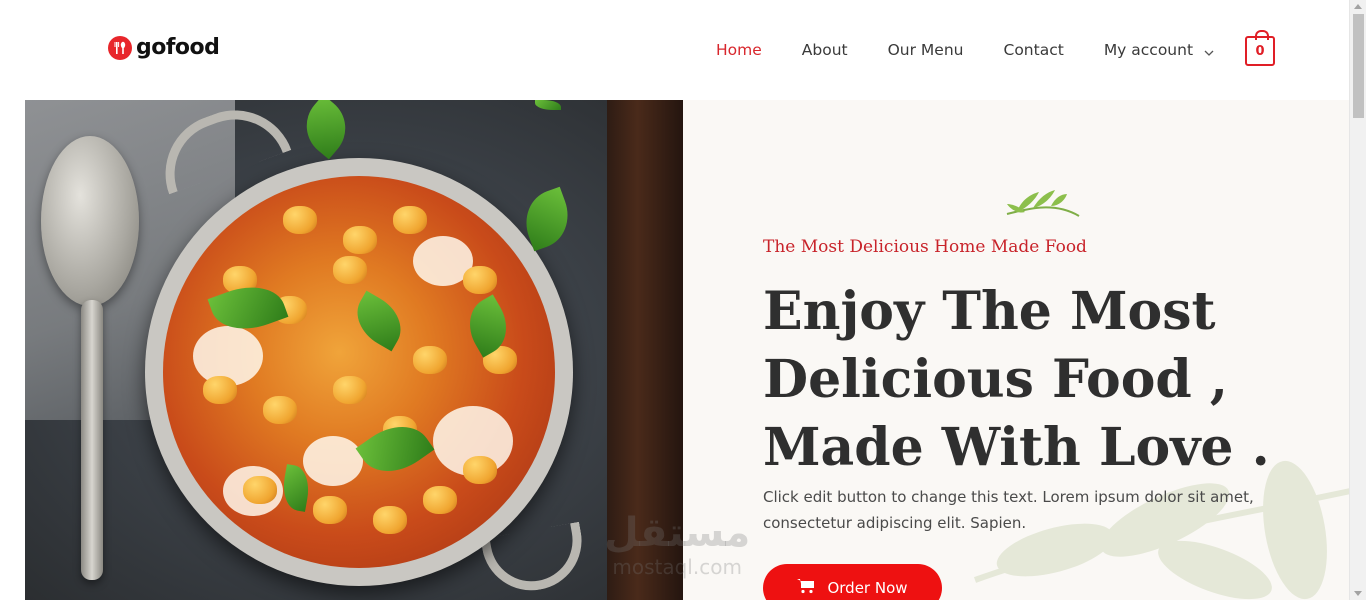 The width and height of the screenshot is (1366, 600). What do you see at coordinates (1034, 50) in the screenshot?
I see `nav-contact: Contact` at bounding box center [1034, 50].